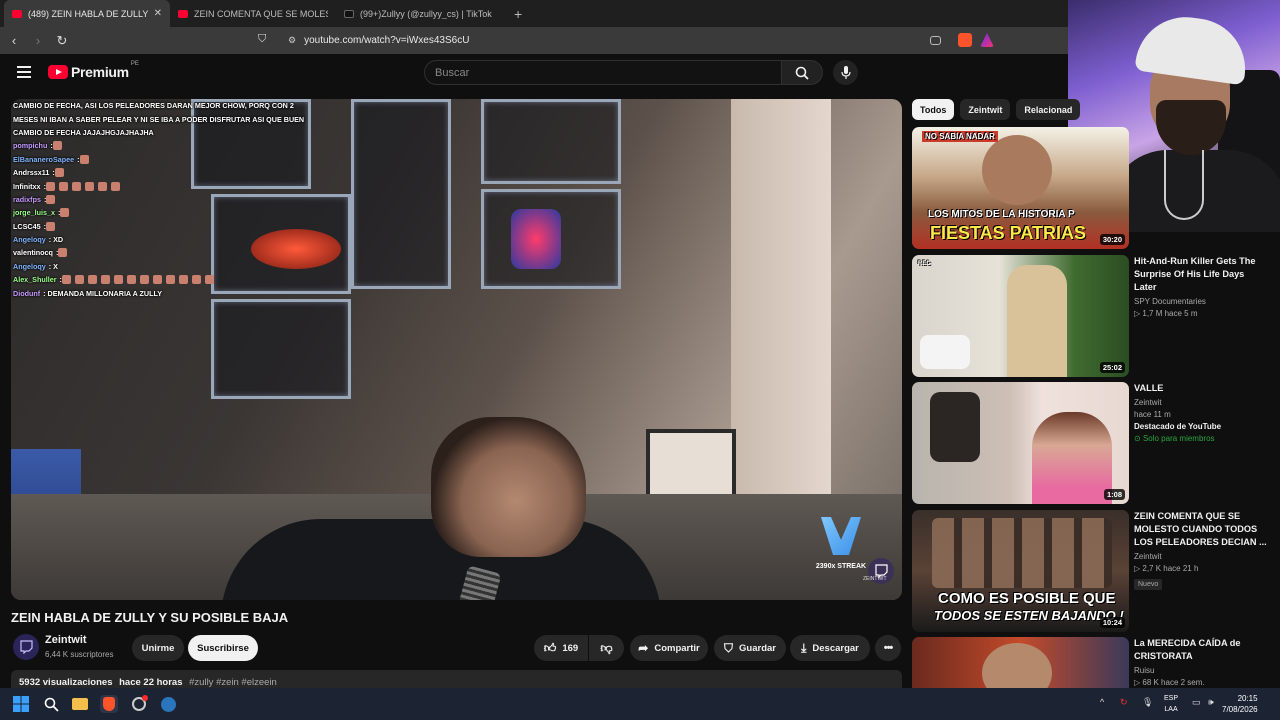  What do you see at coordinates (1020, 662) in the screenshot?
I see `video-thumbnail` at bounding box center [1020, 662].